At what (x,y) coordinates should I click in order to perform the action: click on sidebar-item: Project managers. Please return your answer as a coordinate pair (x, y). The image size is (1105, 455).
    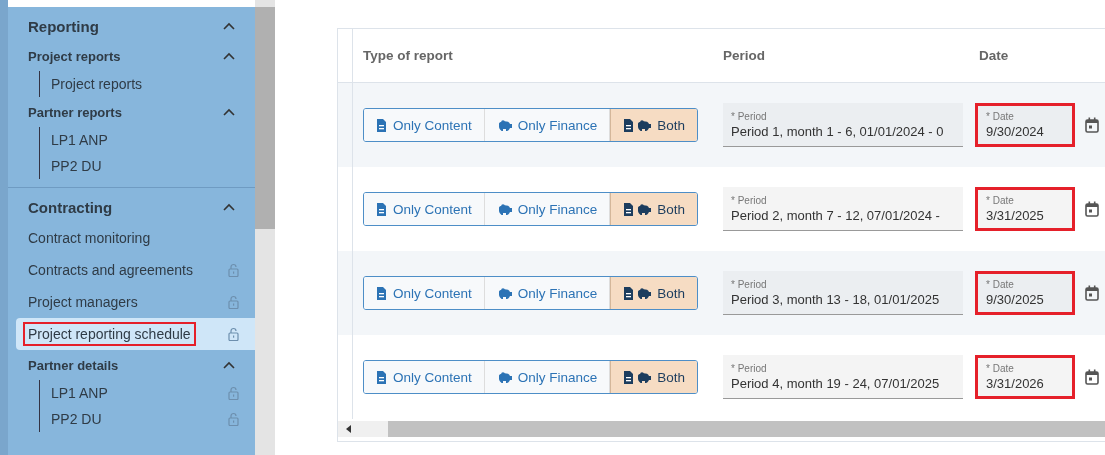
    Looking at the image, I should click on (131, 302).